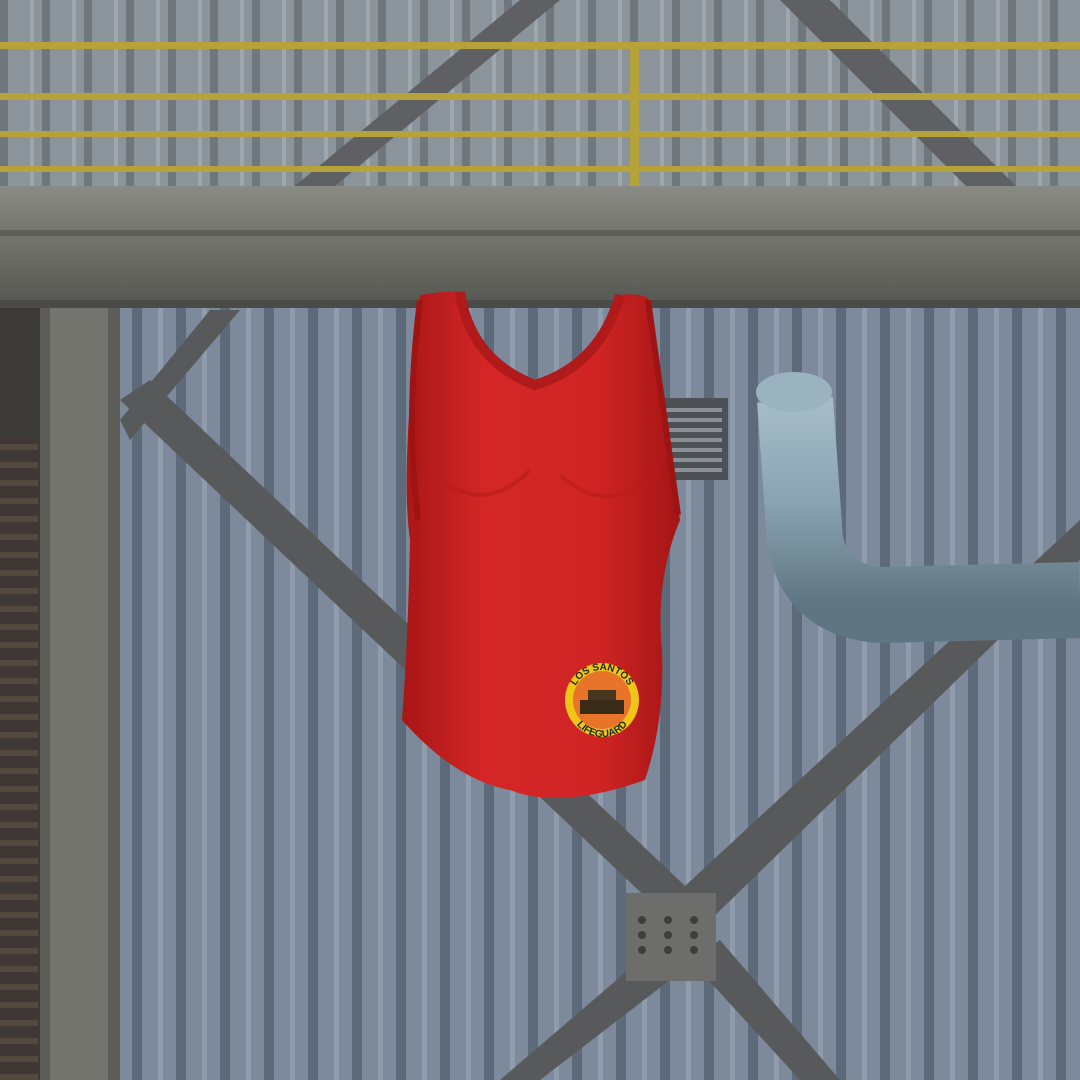 The height and width of the screenshot is (1080, 1080). What do you see at coordinates (602, 707) in the screenshot?
I see `lifeguard-tower-icon` at bounding box center [602, 707].